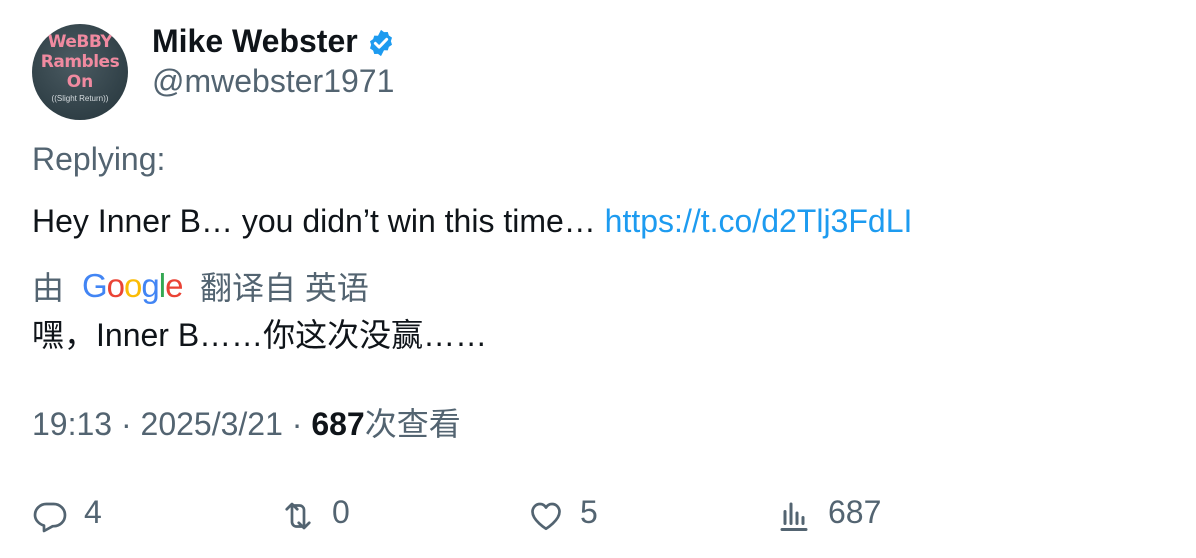  I want to click on reply-icon, so click(50, 517).